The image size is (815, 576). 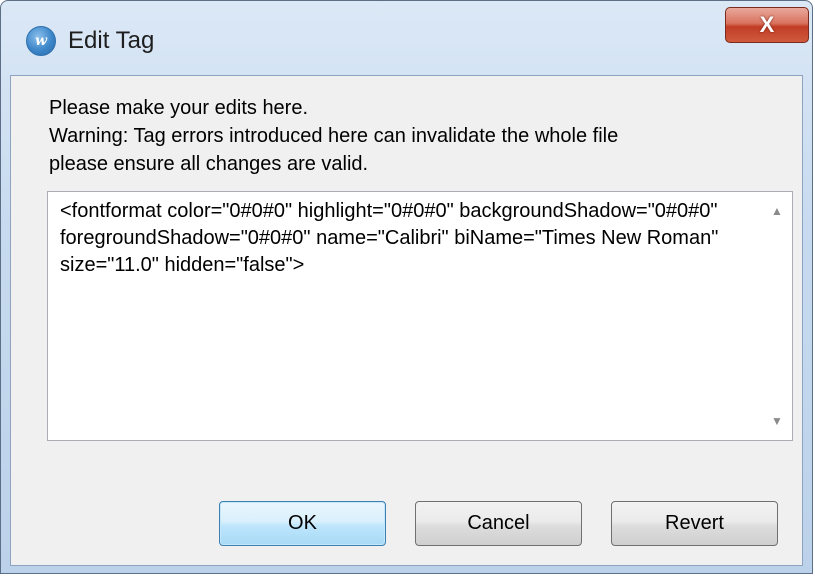 I want to click on app-logo-glyph: w, so click(x=41, y=41).